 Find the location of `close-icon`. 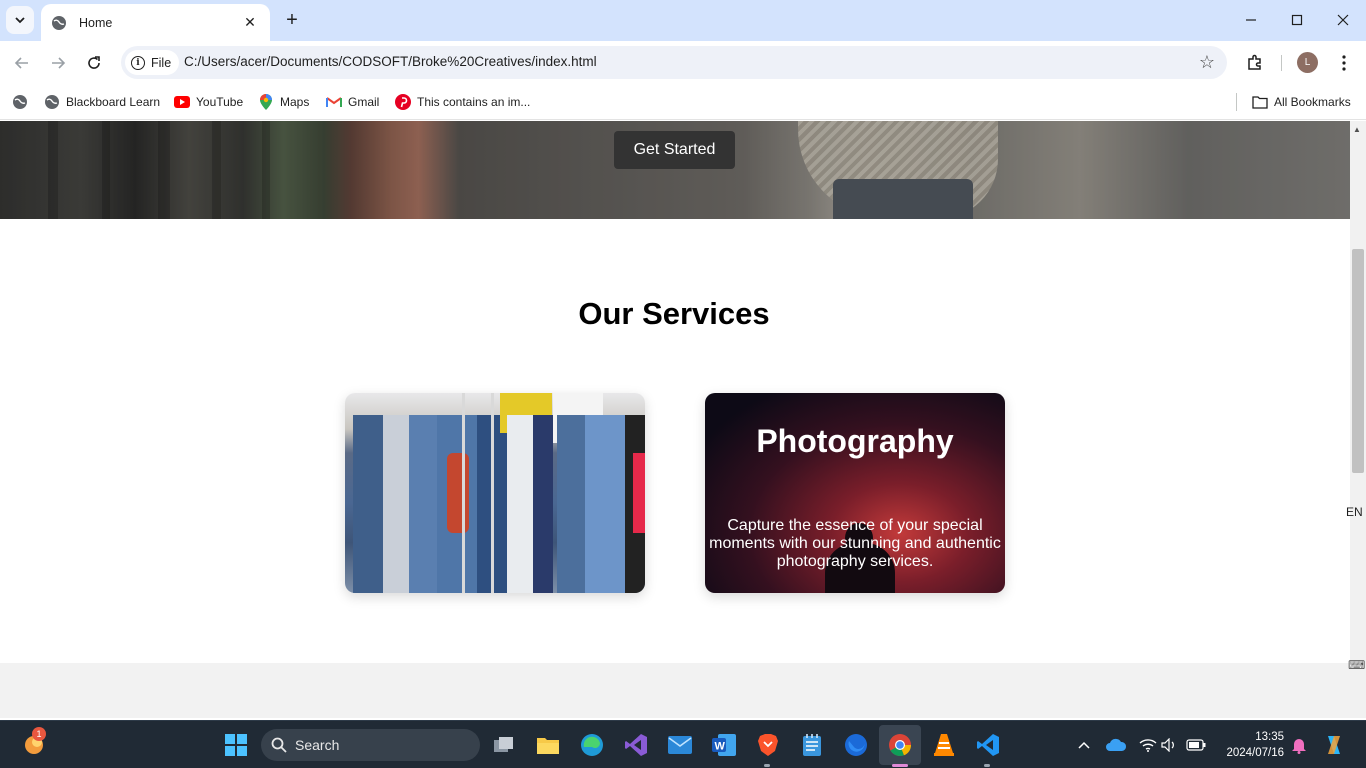

close-icon is located at coordinates (1343, 20).